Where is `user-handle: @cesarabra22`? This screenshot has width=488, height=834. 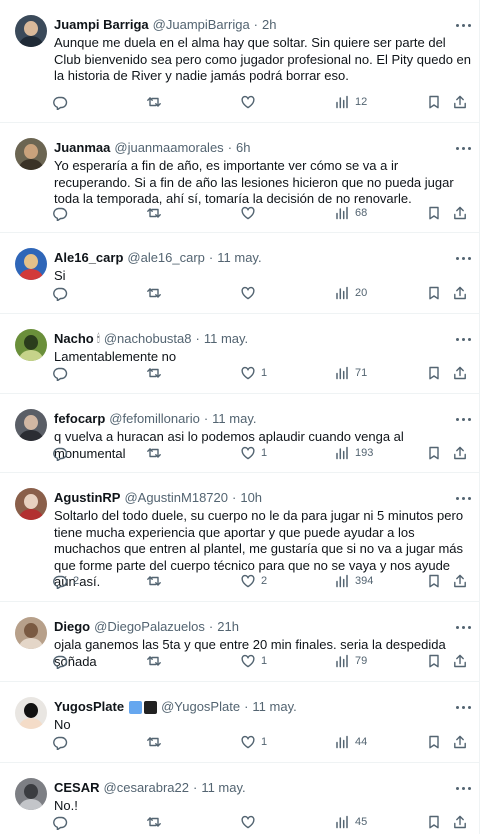
user-handle: @cesarabra22 is located at coordinates (146, 788).